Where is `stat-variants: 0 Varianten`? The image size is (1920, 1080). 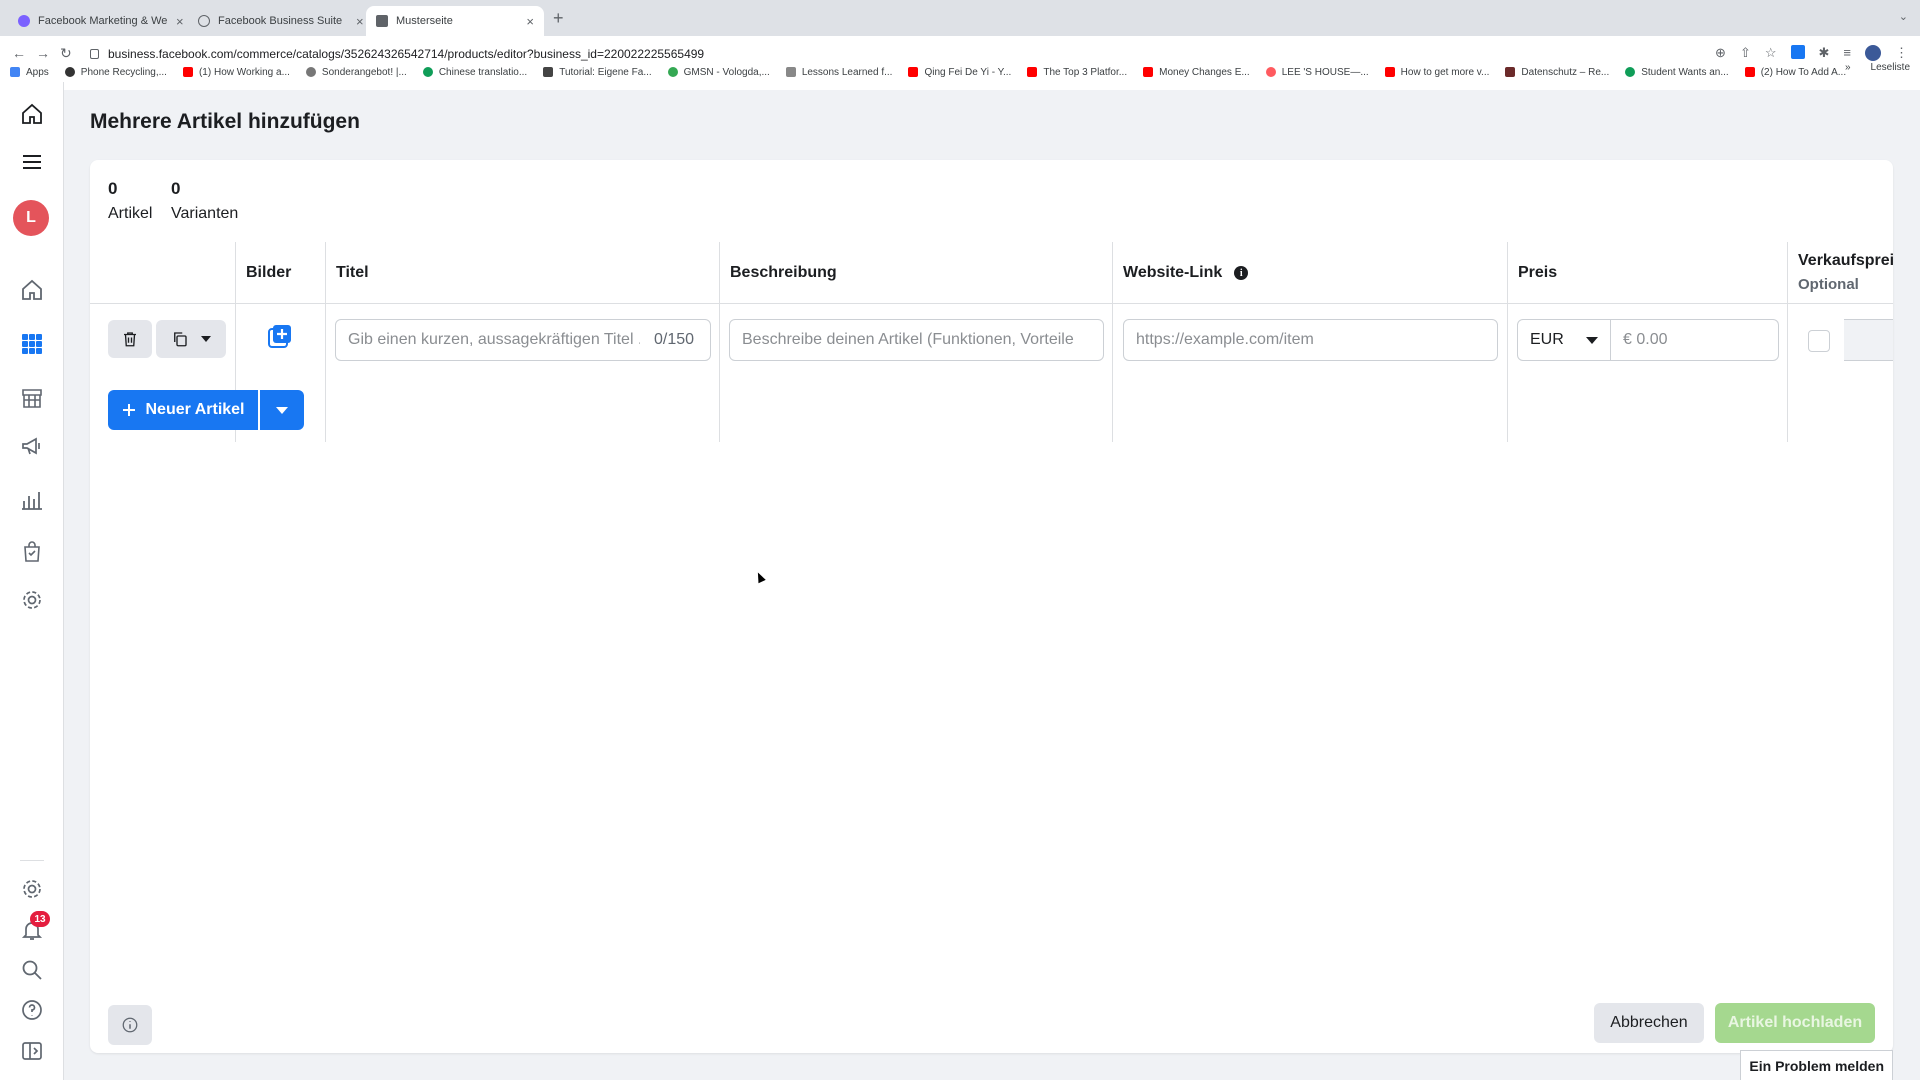
stat-variants: 0 Varianten is located at coordinates (204, 201).